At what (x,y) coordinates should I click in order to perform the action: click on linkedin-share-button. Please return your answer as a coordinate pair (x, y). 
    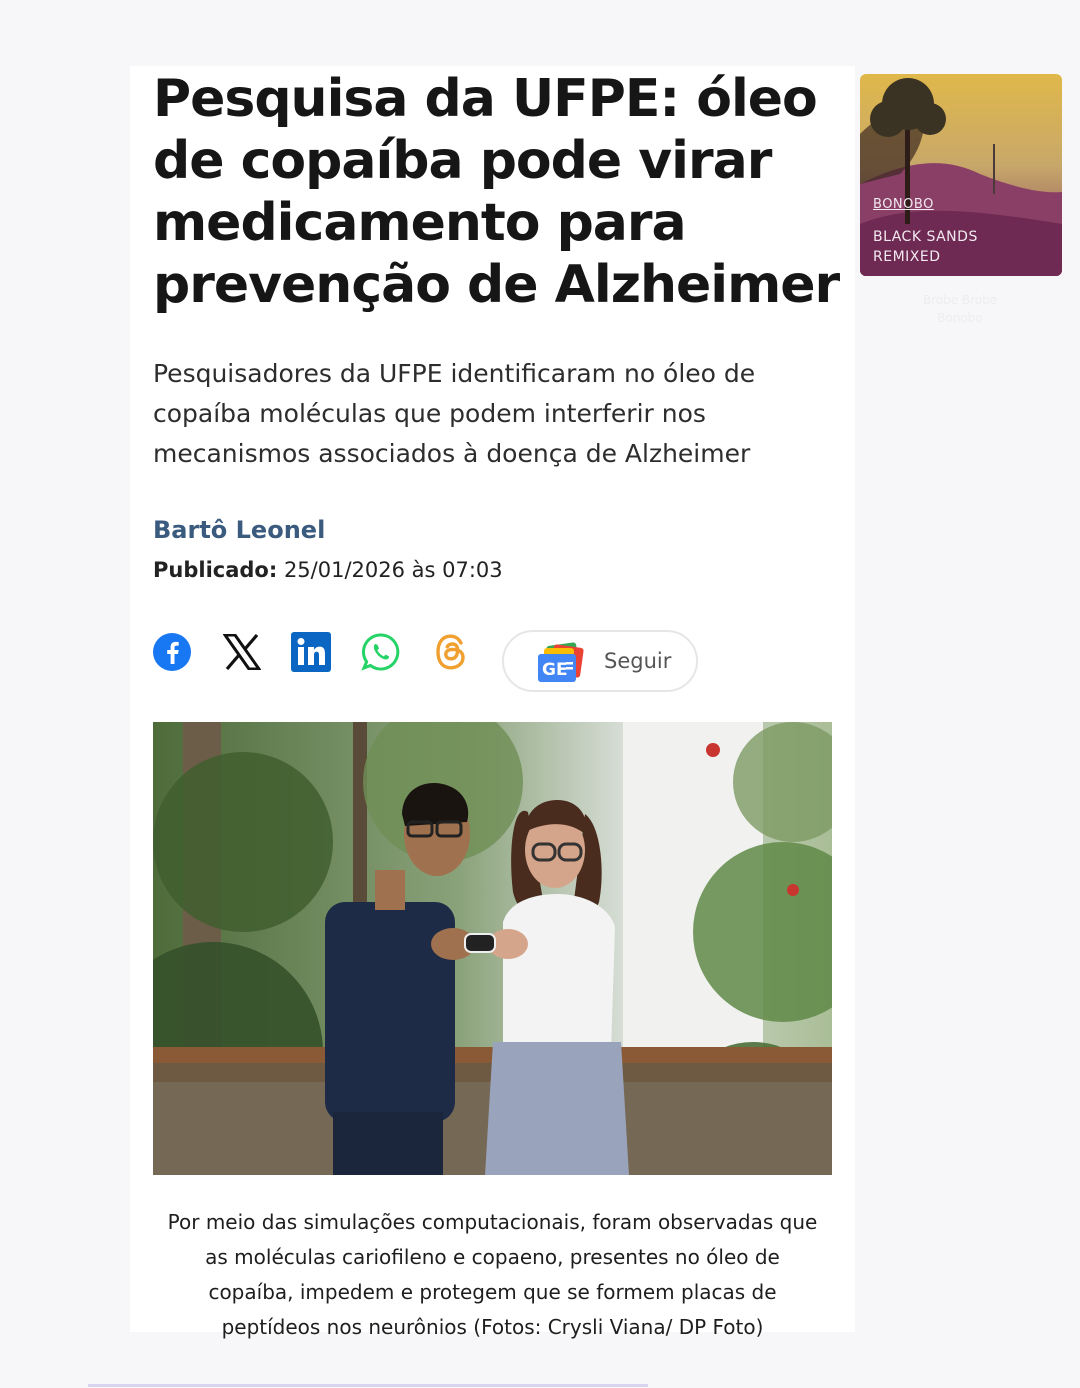
    Looking at the image, I should click on (311, 652).